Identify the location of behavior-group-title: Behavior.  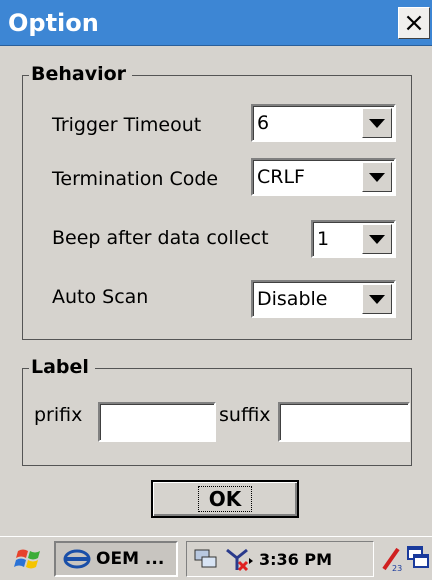
(81, 74).